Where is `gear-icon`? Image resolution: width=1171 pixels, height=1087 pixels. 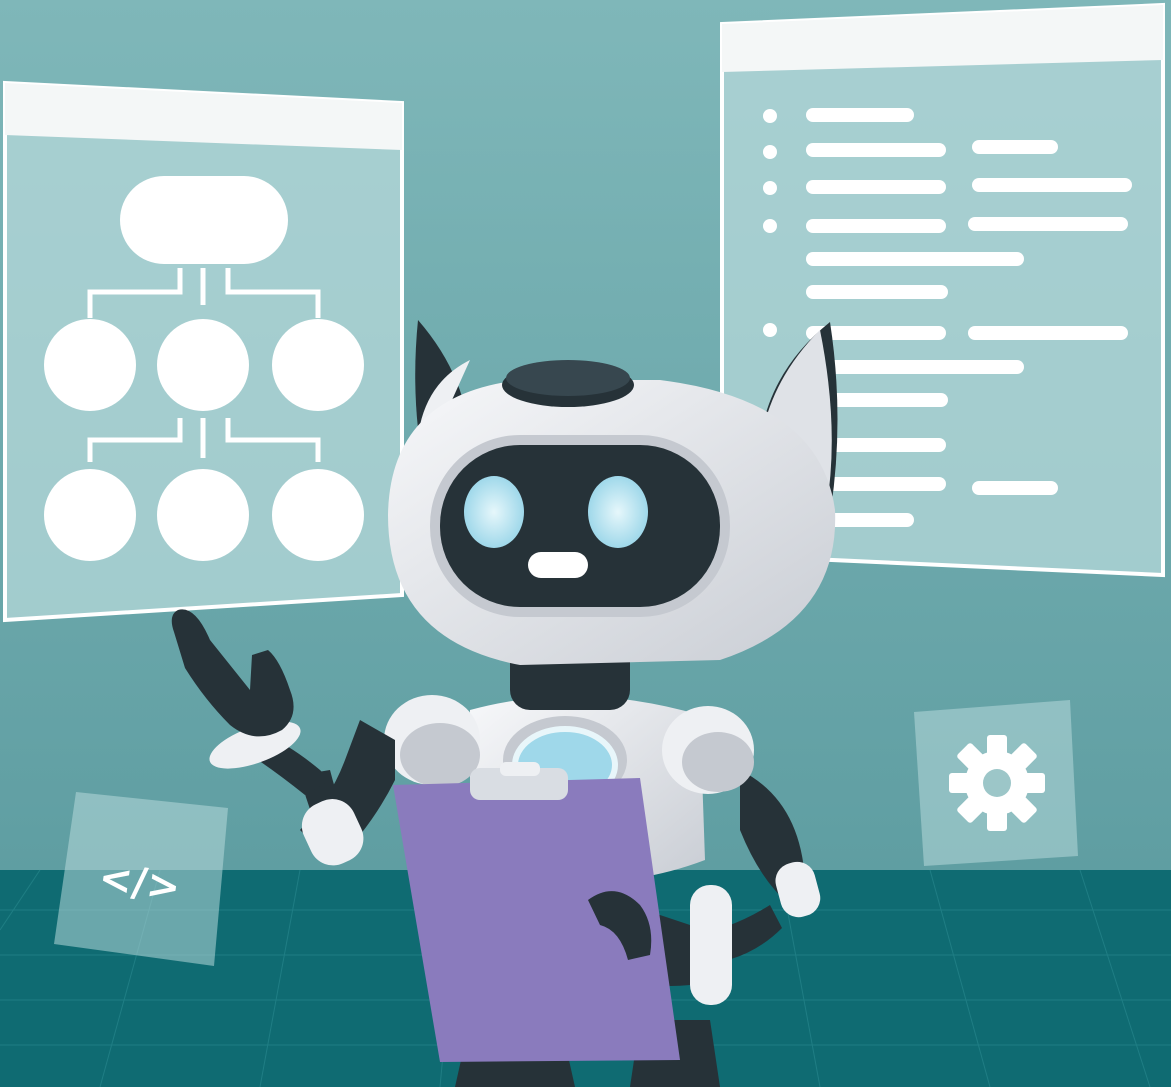 gear-icon is located at coordinates (997, 783).